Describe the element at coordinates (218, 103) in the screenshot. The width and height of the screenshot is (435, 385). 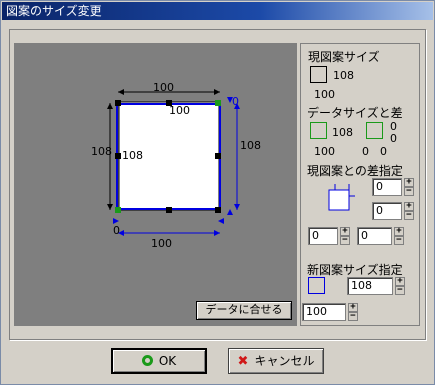
I see `handle-tr` at that location.